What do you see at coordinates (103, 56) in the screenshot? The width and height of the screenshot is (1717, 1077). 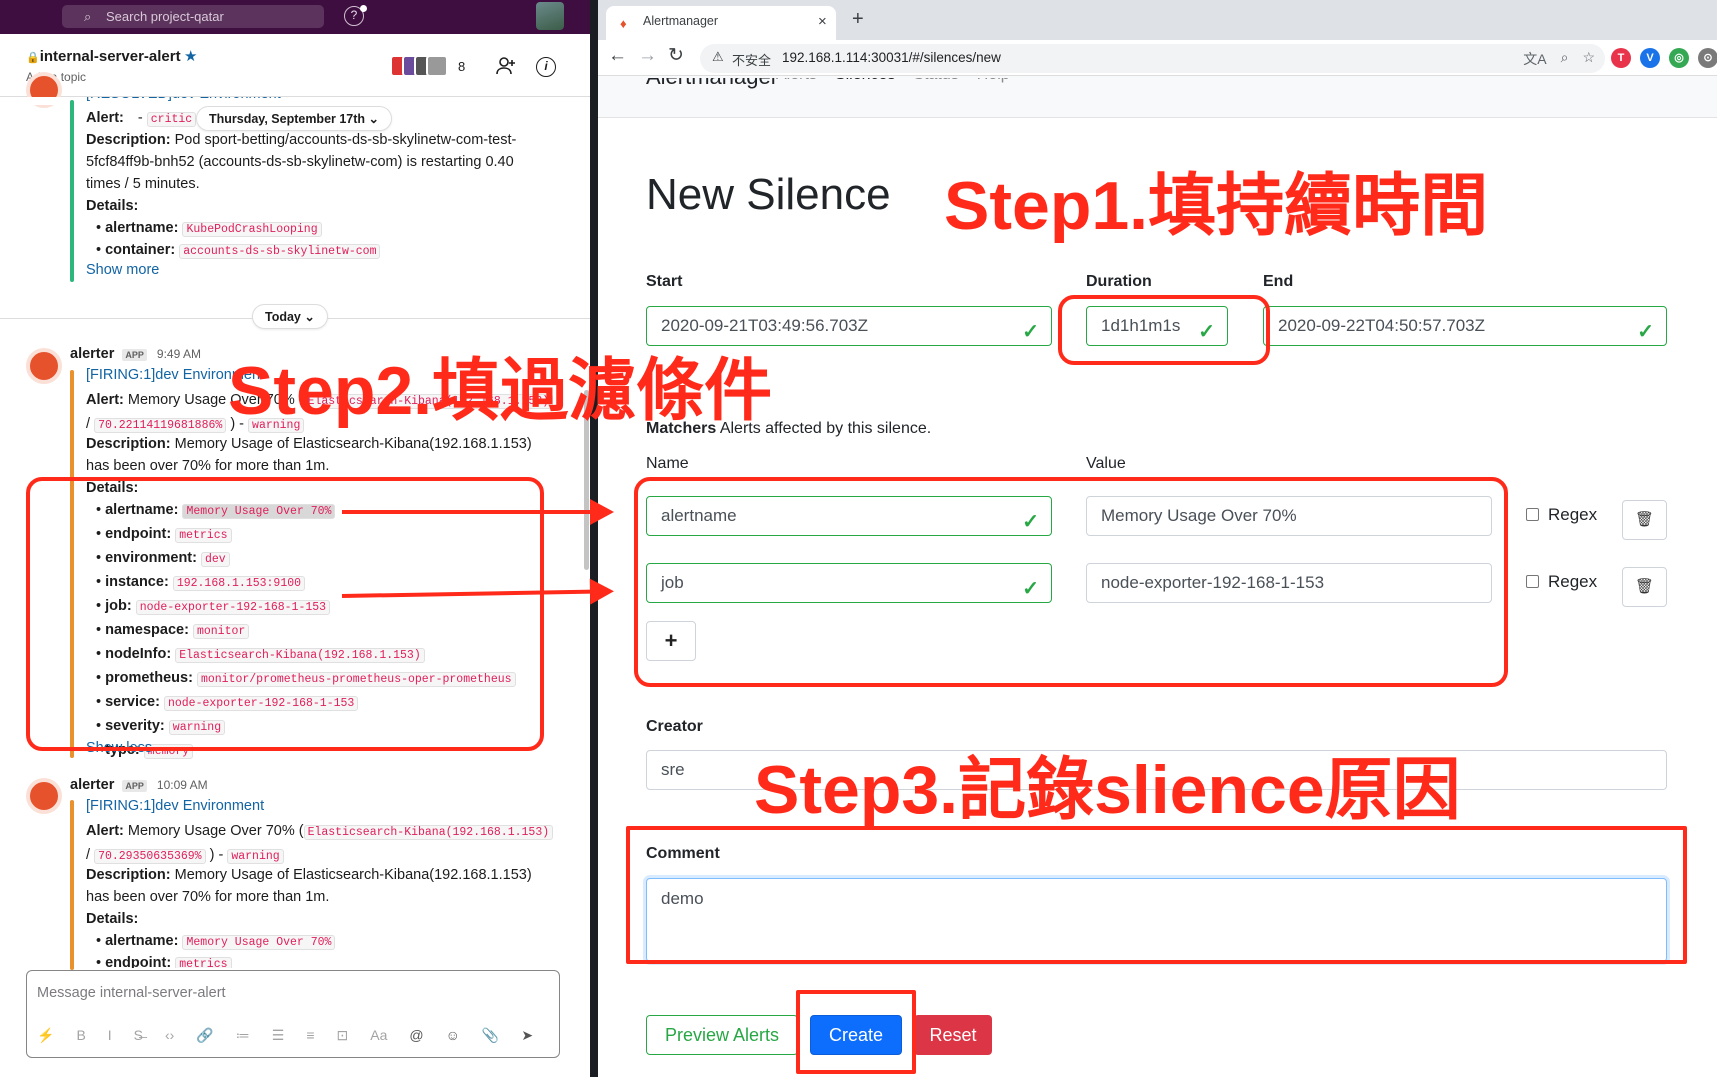 I see `channel-name: 🔒internal-server-alert` at bounding box center [103, 56].